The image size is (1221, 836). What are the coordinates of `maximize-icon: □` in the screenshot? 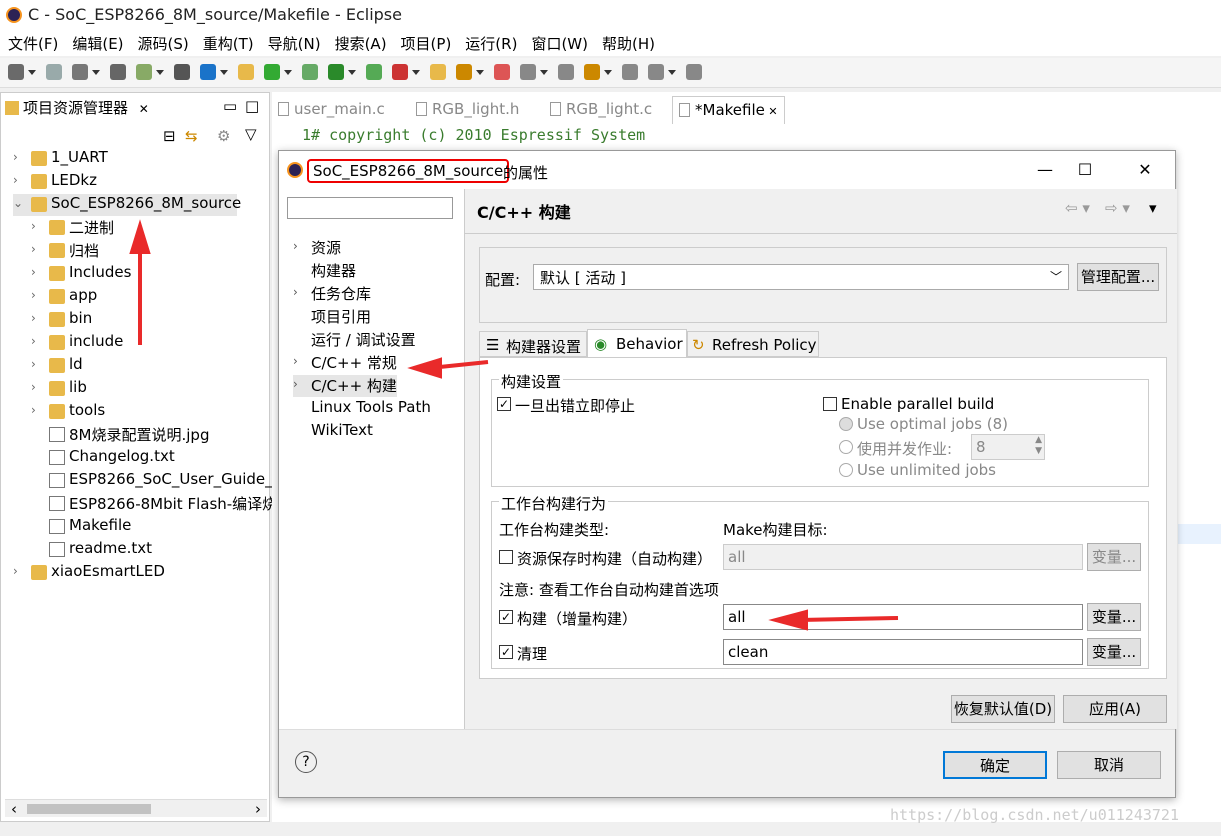 It's located at (252, 106).